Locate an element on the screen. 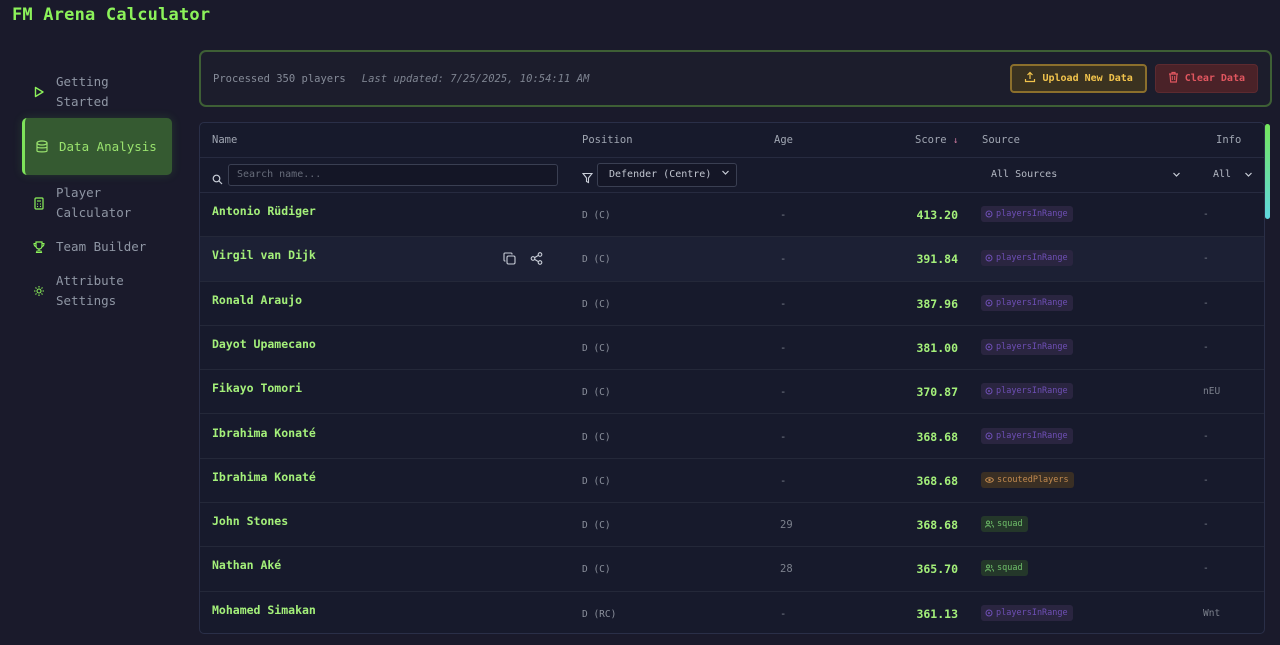  trash-icon is located at coordinates (1173, 78).